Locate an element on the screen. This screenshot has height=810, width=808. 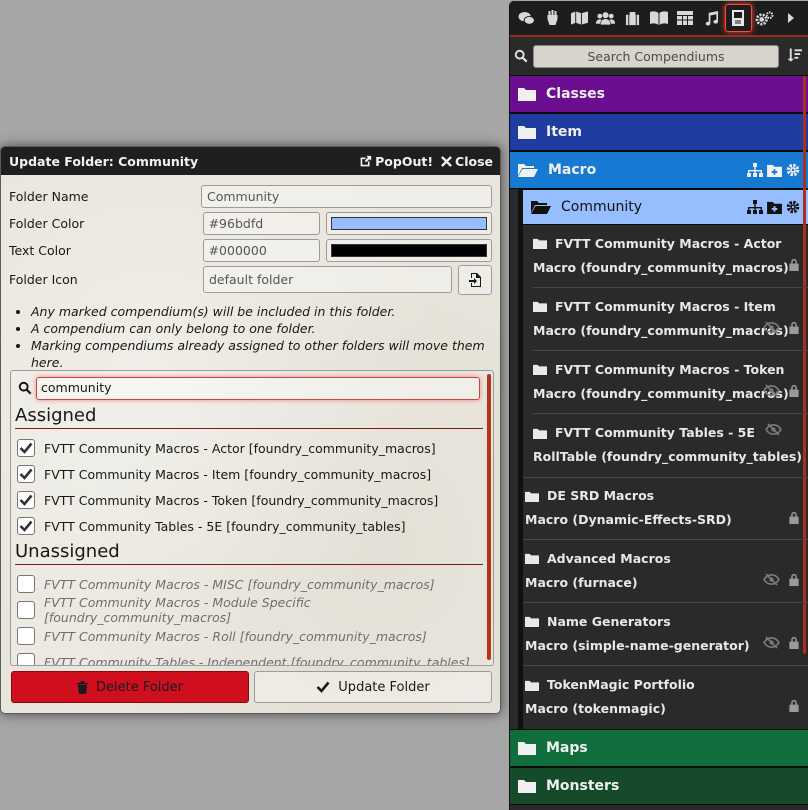
tab-items is located at coordinates (632, 18).